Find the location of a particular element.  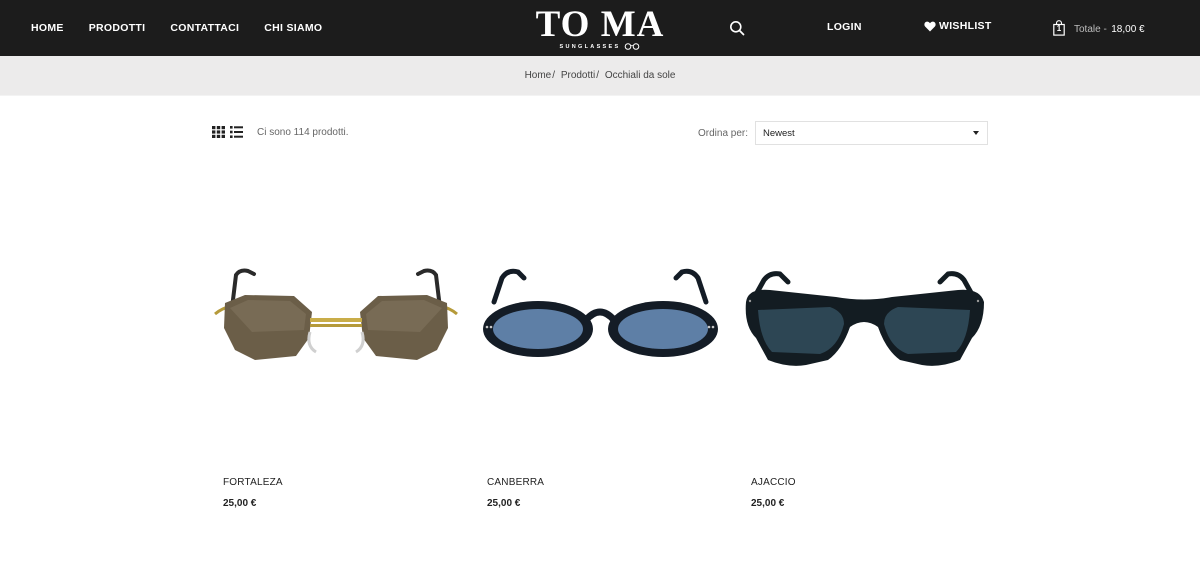

product-name: AJACCIO is located at coordinates (773, 482).